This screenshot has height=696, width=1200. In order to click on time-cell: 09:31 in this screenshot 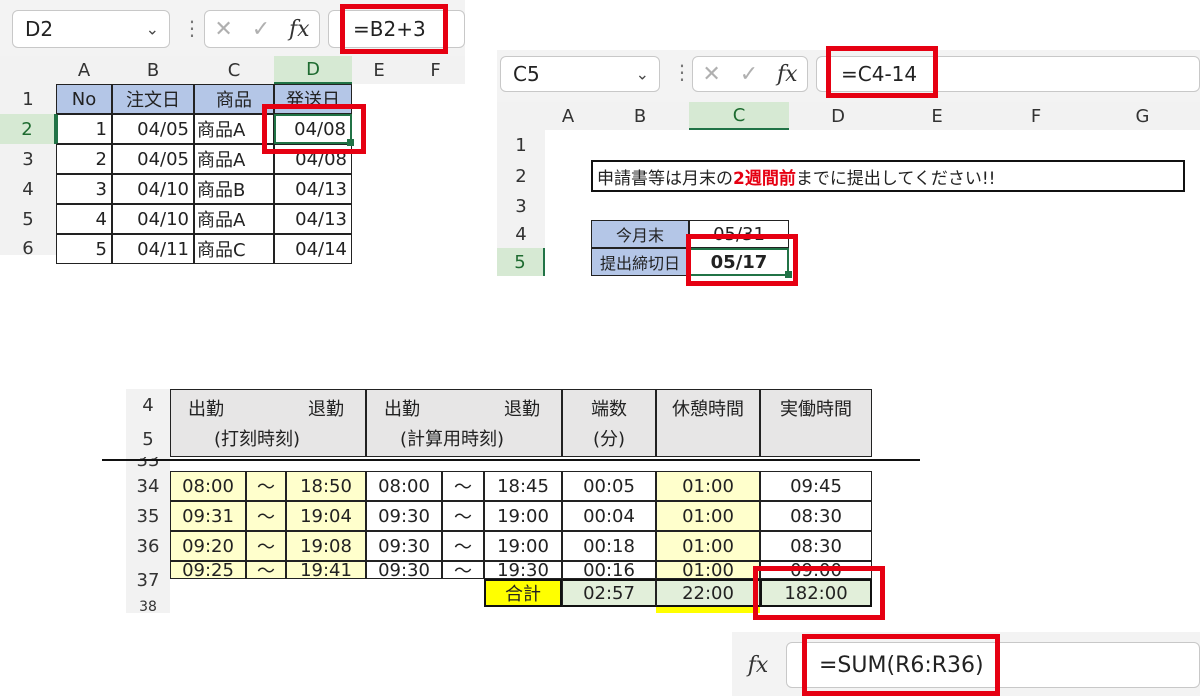, I will do `click(208, 516)`.